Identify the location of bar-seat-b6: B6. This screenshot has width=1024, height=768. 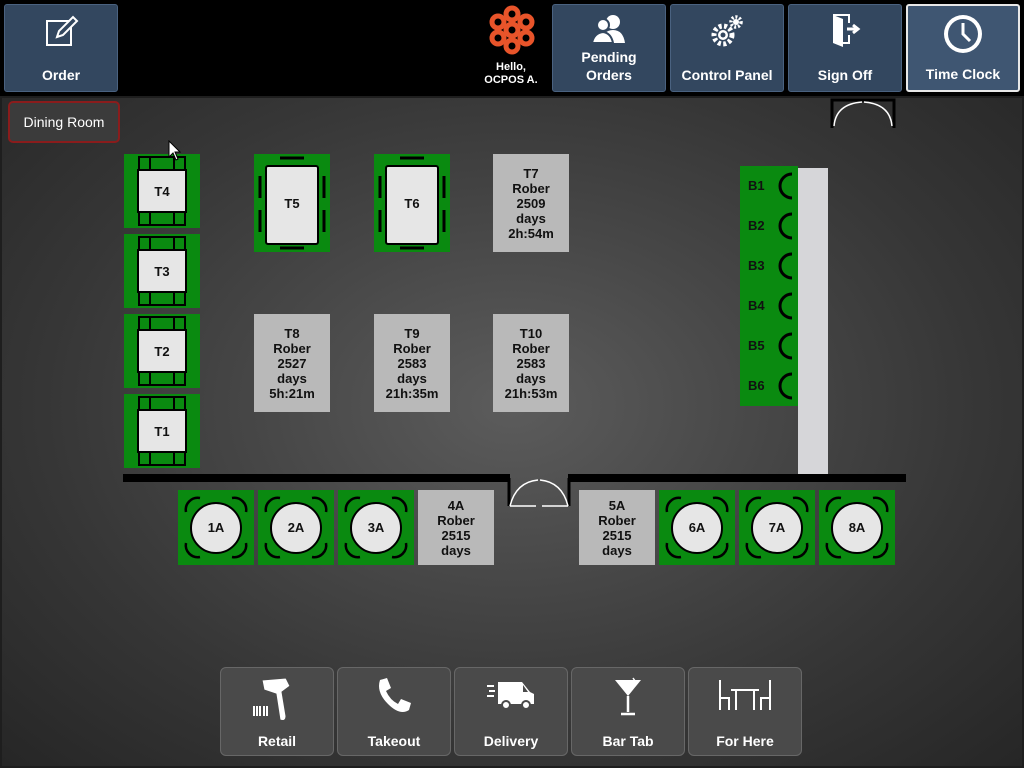
(769, 386).